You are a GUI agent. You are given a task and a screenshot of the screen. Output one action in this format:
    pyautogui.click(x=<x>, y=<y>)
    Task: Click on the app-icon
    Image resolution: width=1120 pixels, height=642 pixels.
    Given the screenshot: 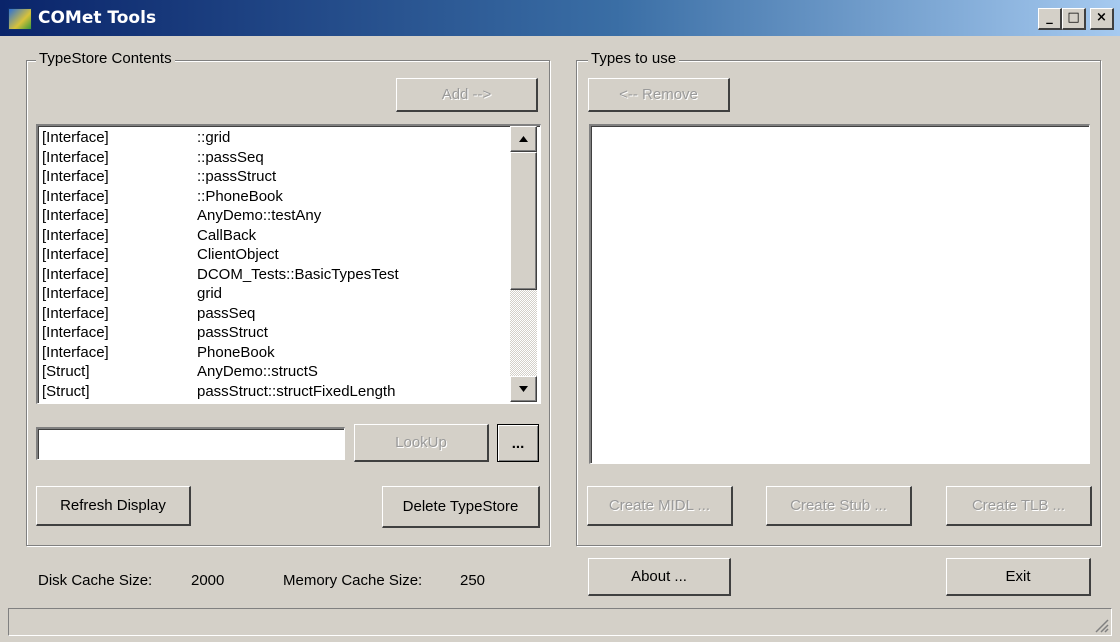 What is the action you would take?
    pyautogui.click(x=20, y=19)
    